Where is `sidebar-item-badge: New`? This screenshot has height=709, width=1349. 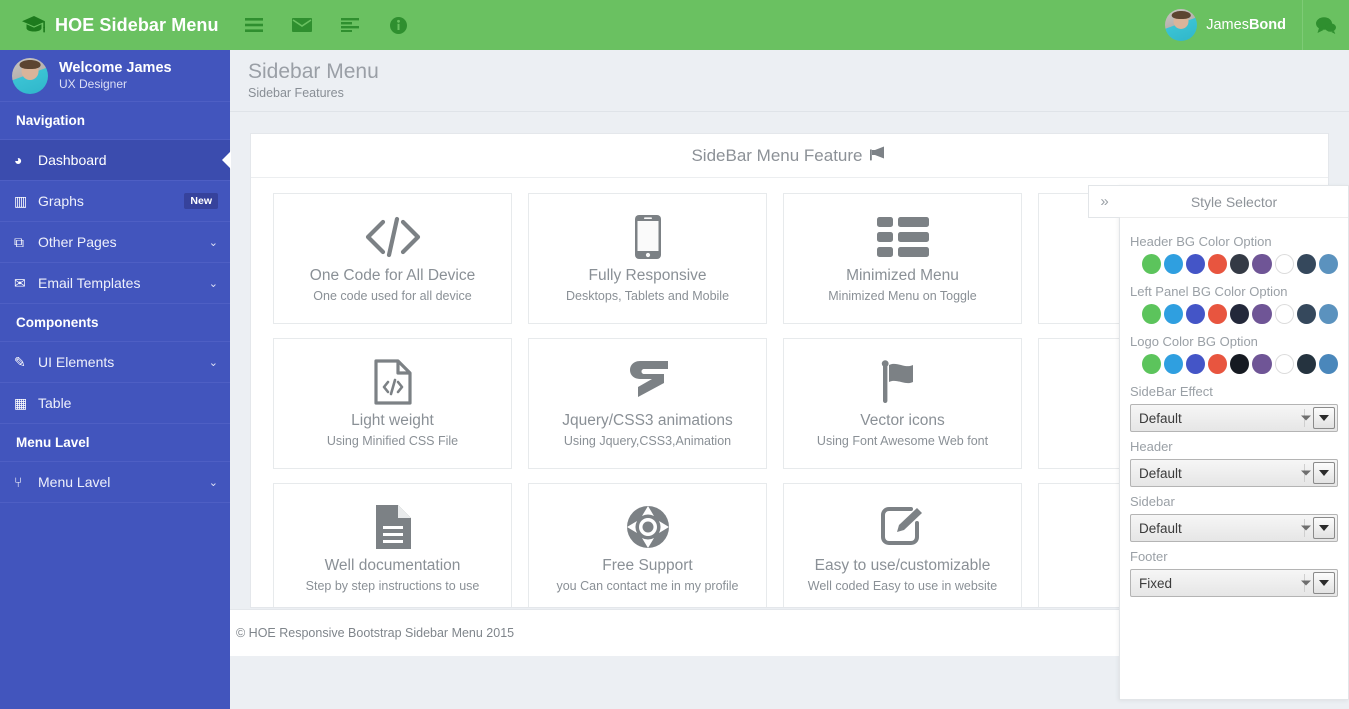 sidebar-item-badge: New is located at coordinates (201, 201).